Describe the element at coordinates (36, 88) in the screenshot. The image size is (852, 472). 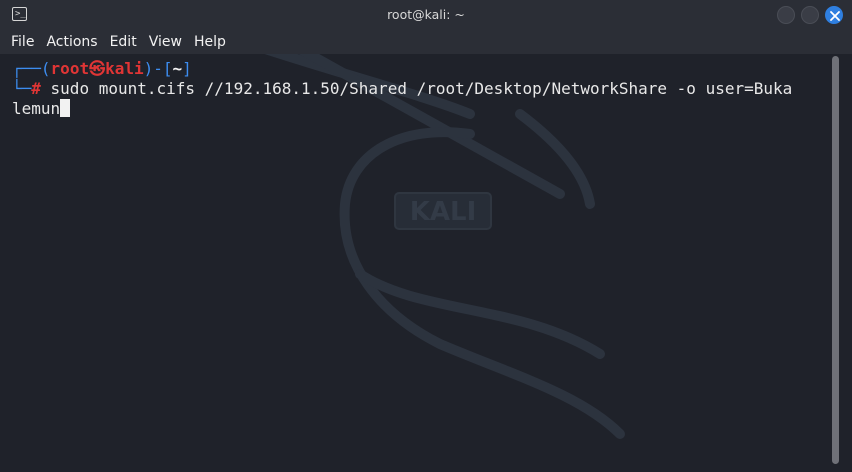
I see `prompt-symbol: #` at that location.